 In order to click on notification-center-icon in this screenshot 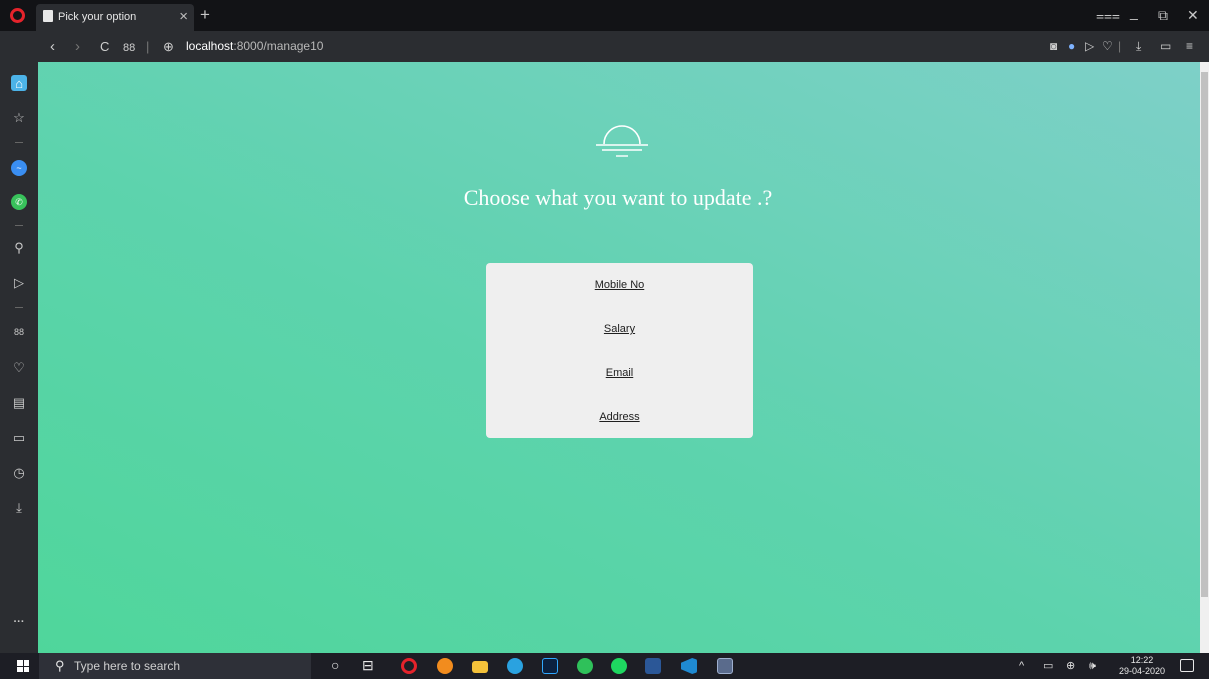, I will do `click(1187, 665)`.